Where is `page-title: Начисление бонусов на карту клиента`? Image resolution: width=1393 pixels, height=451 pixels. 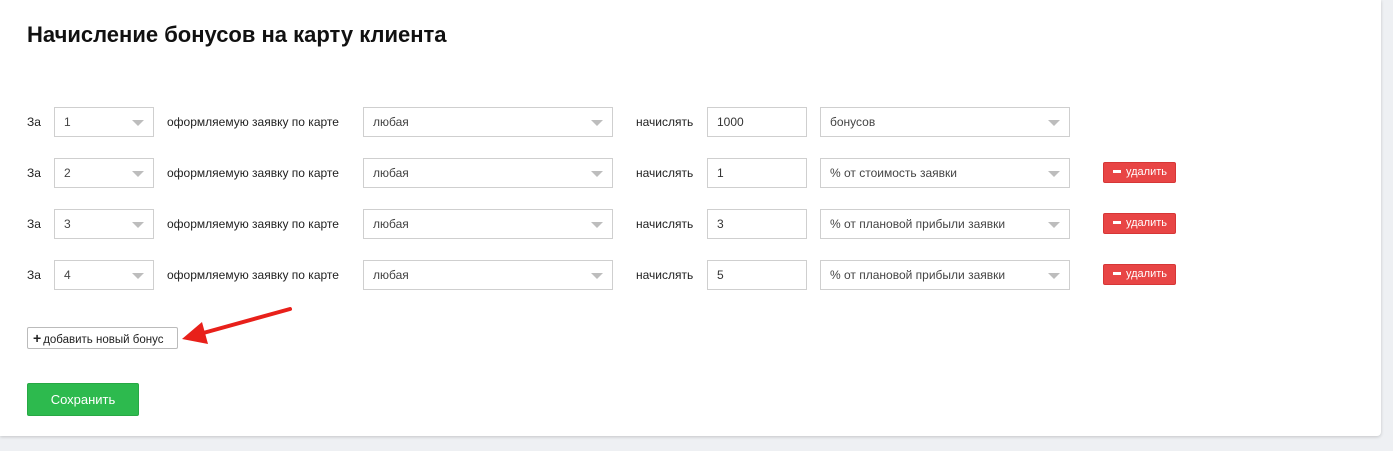 page-title: Начисление бонусов на карту клиента is located at coordinates (237, 34).